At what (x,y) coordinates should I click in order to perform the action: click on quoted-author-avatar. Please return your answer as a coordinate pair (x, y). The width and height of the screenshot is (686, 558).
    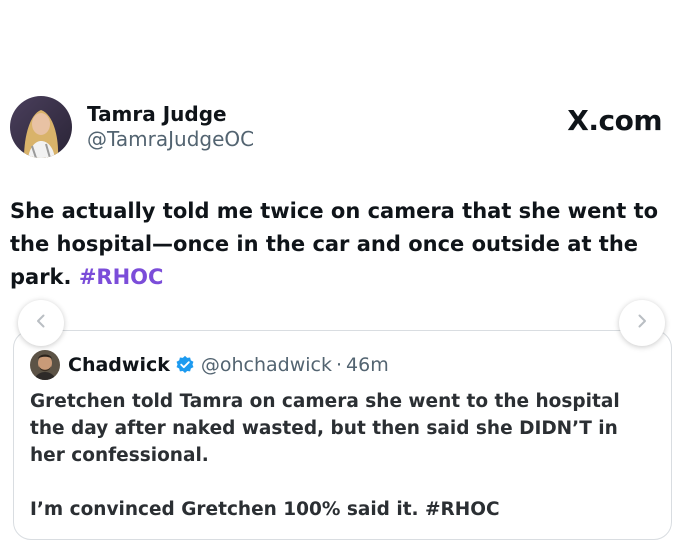
    Looking at the image, I should click on (45, 365).